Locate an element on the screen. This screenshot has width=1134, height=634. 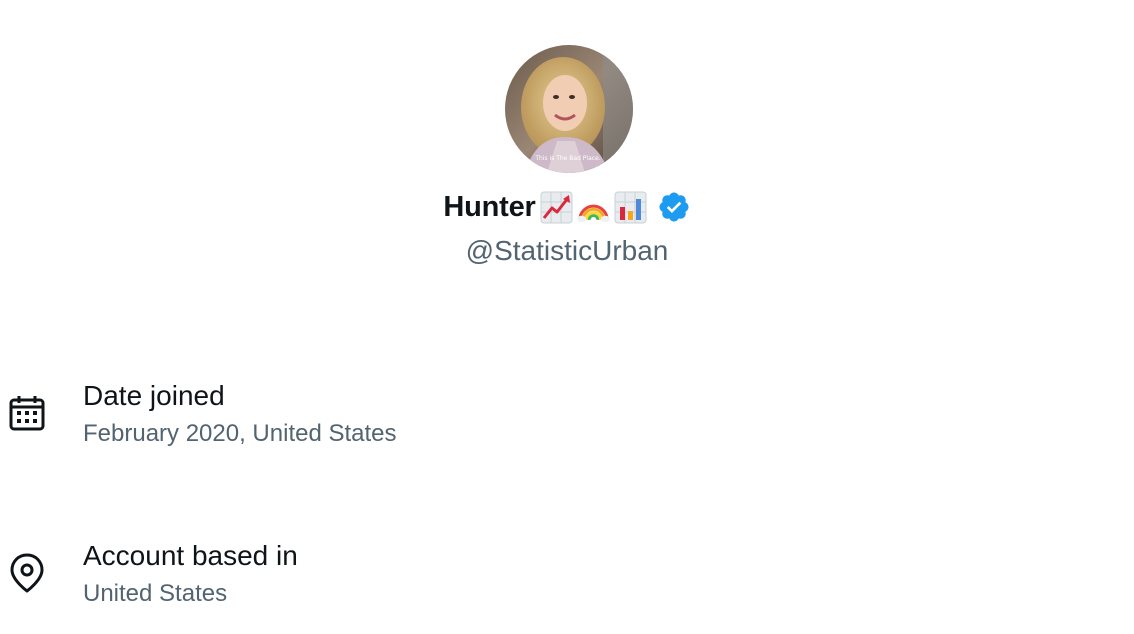
date-joined-row: Date joined February 2020, United States is located at coordinates (567, 420).